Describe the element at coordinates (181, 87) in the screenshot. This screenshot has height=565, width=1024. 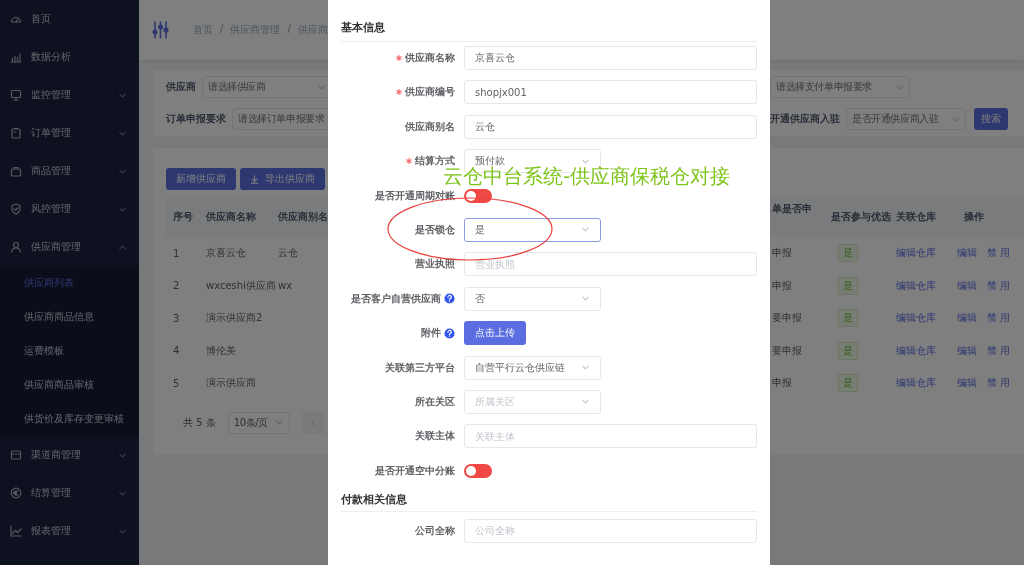
I see `filter-label: 供应商` at that location.